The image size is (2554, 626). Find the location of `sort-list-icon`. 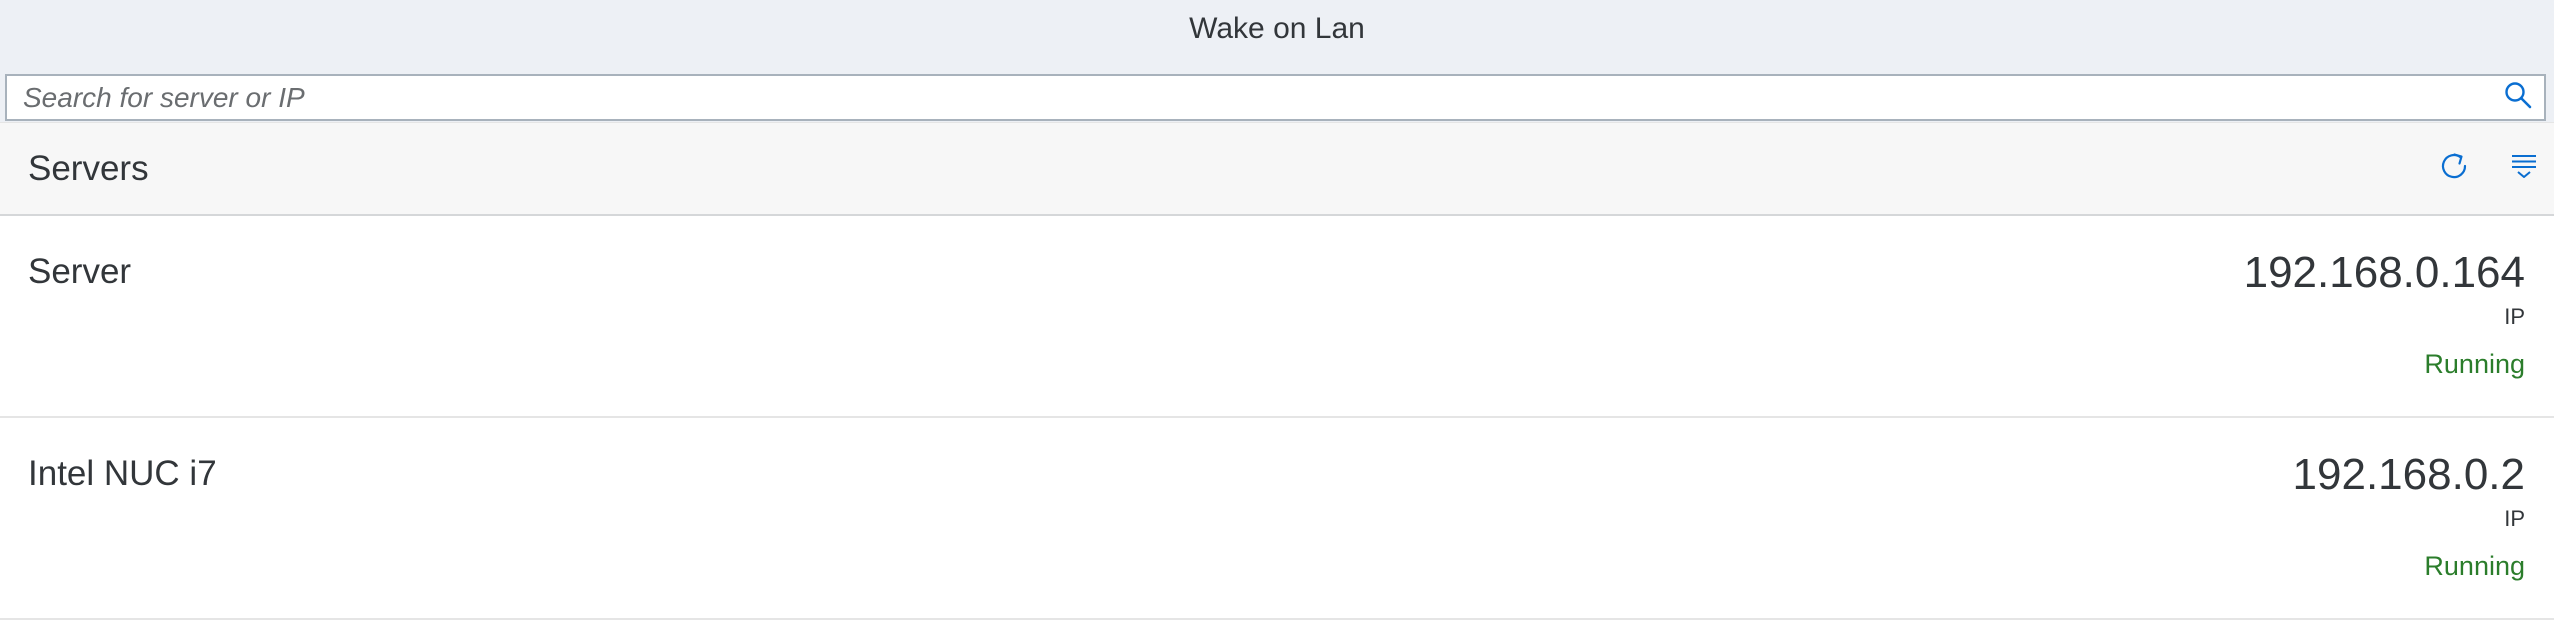

sort-list-icon is located at coordinates (2524, 168).